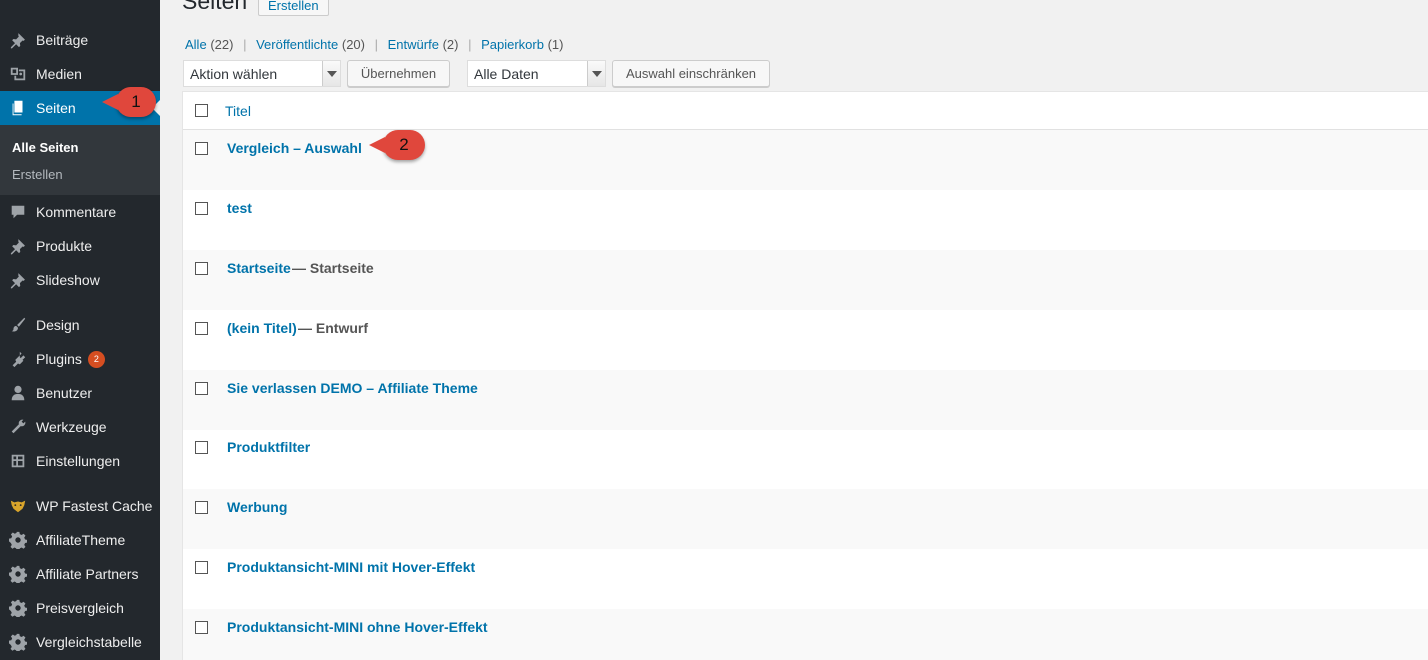  Describe the element at coordinates (87, 574) in the screenshot. I see `sidebar-item-label: Affiliate Partners` at that location.